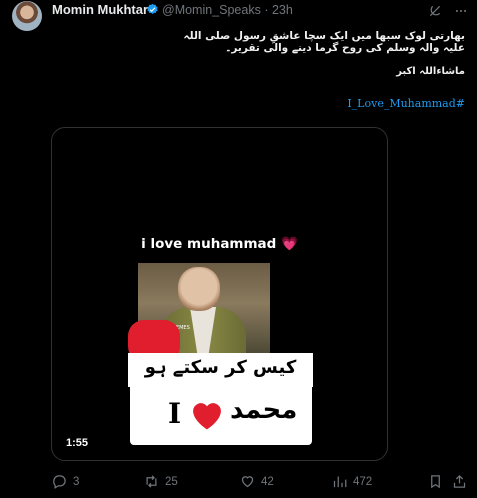 This screenshot has width=477, height=498. Describe the element at coordinates (175, 413) in the screenshot. I see `logo-letter: I` at that location.